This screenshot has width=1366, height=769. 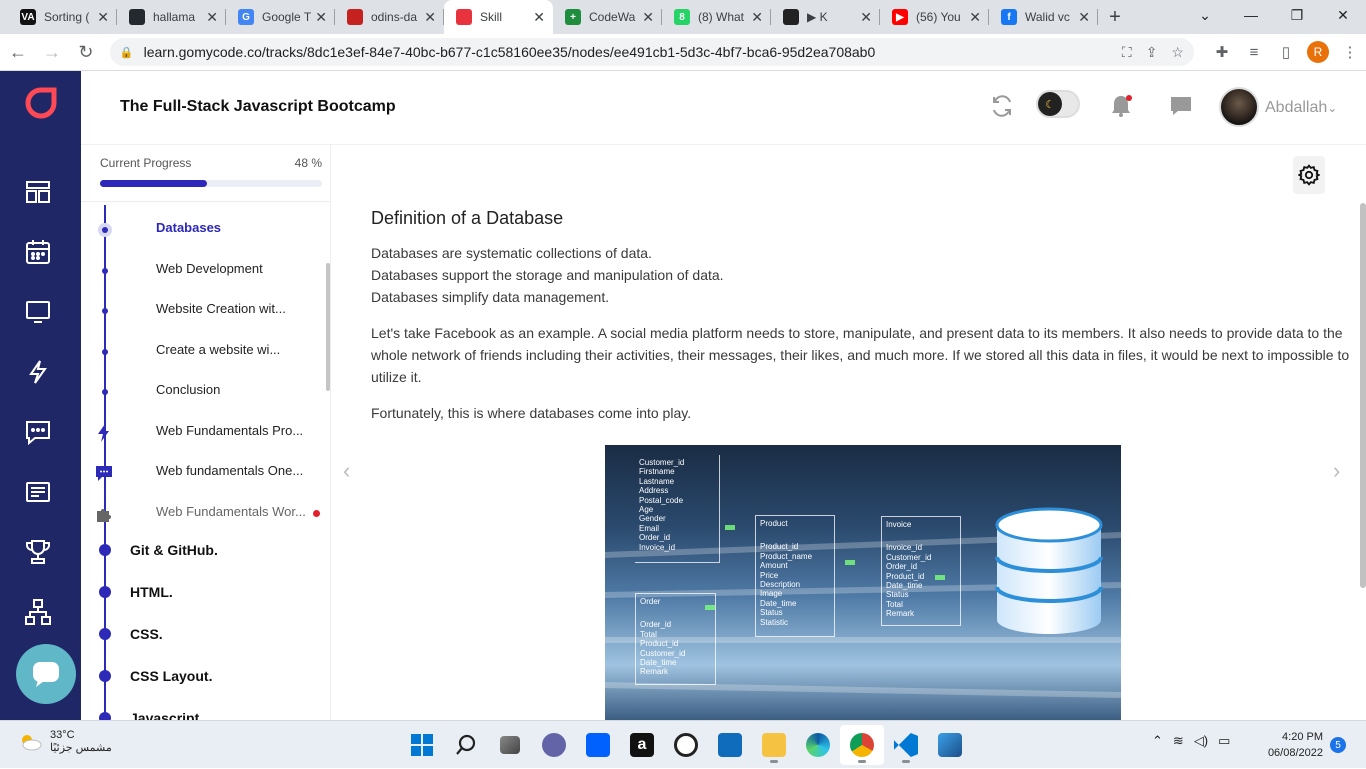 What do you see at coordinates (1350, 52) in the screenshot?
I see `chrome-menu-icon: ⋮` at bounding box center [1350, 52].